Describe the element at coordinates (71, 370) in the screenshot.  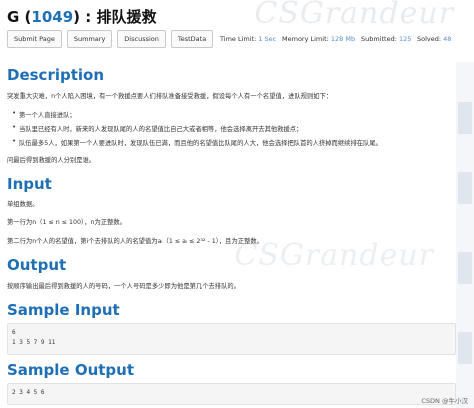
I see `sample-output-heading: Sample Output` at that location.